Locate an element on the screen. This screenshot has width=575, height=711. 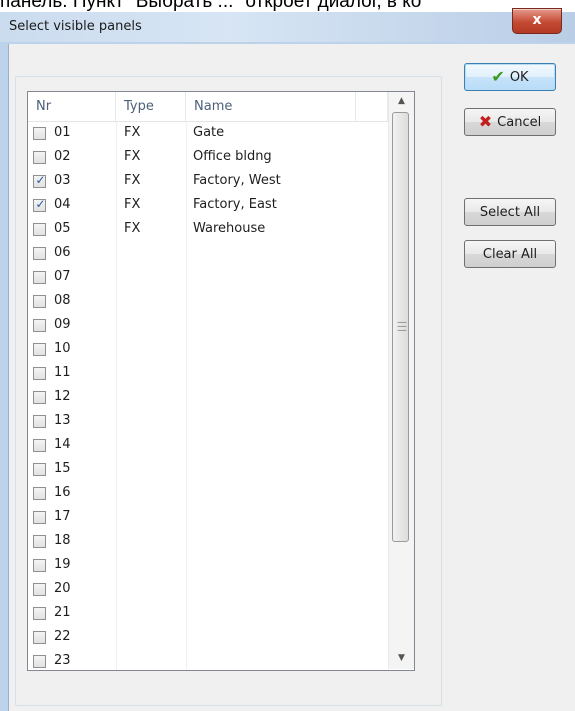
row-nr: 16 is located at coordinates (62, 492).